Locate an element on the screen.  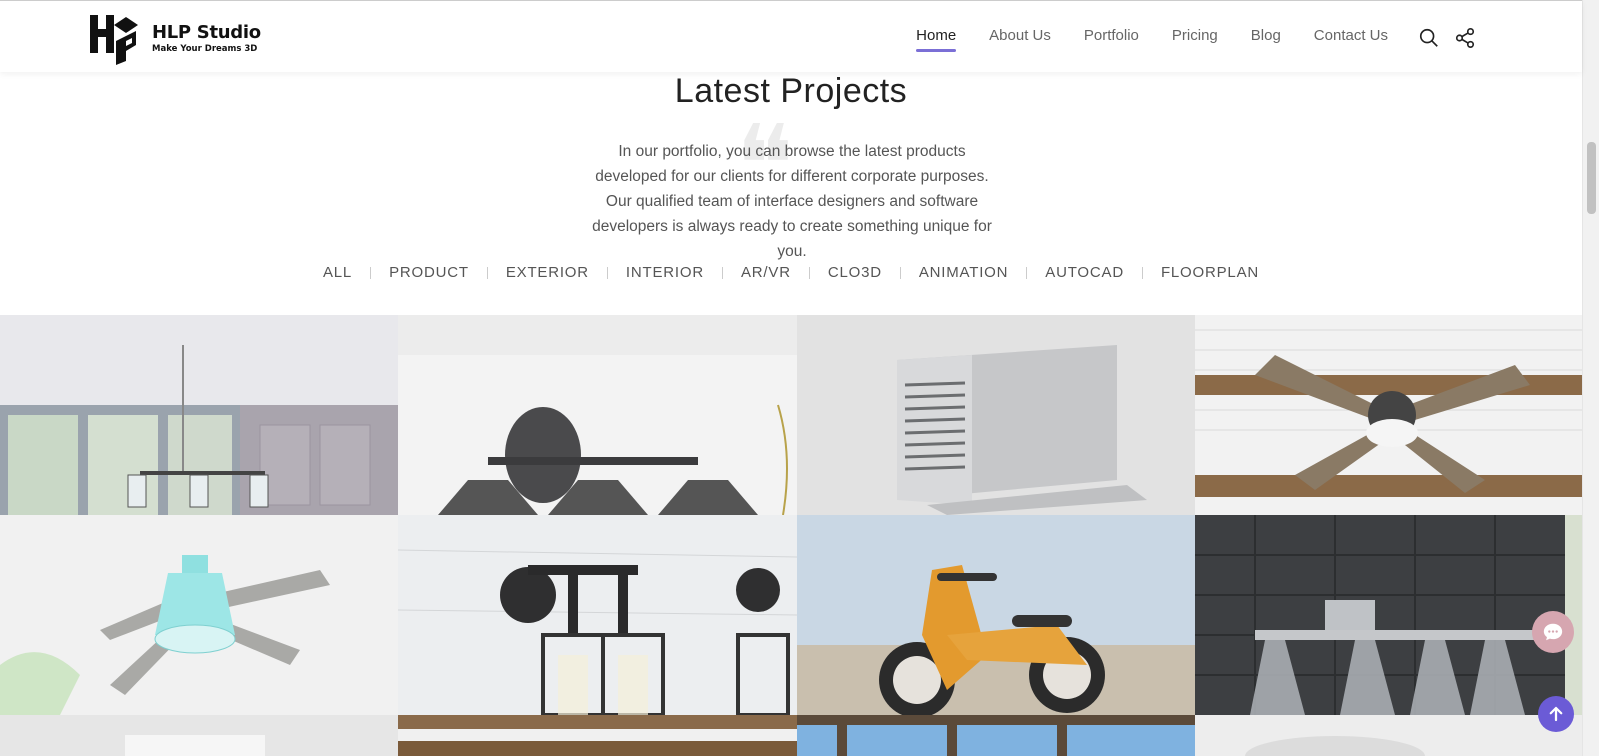
filter-ar-vr: AR/VR is located at coordinates (766, 272).